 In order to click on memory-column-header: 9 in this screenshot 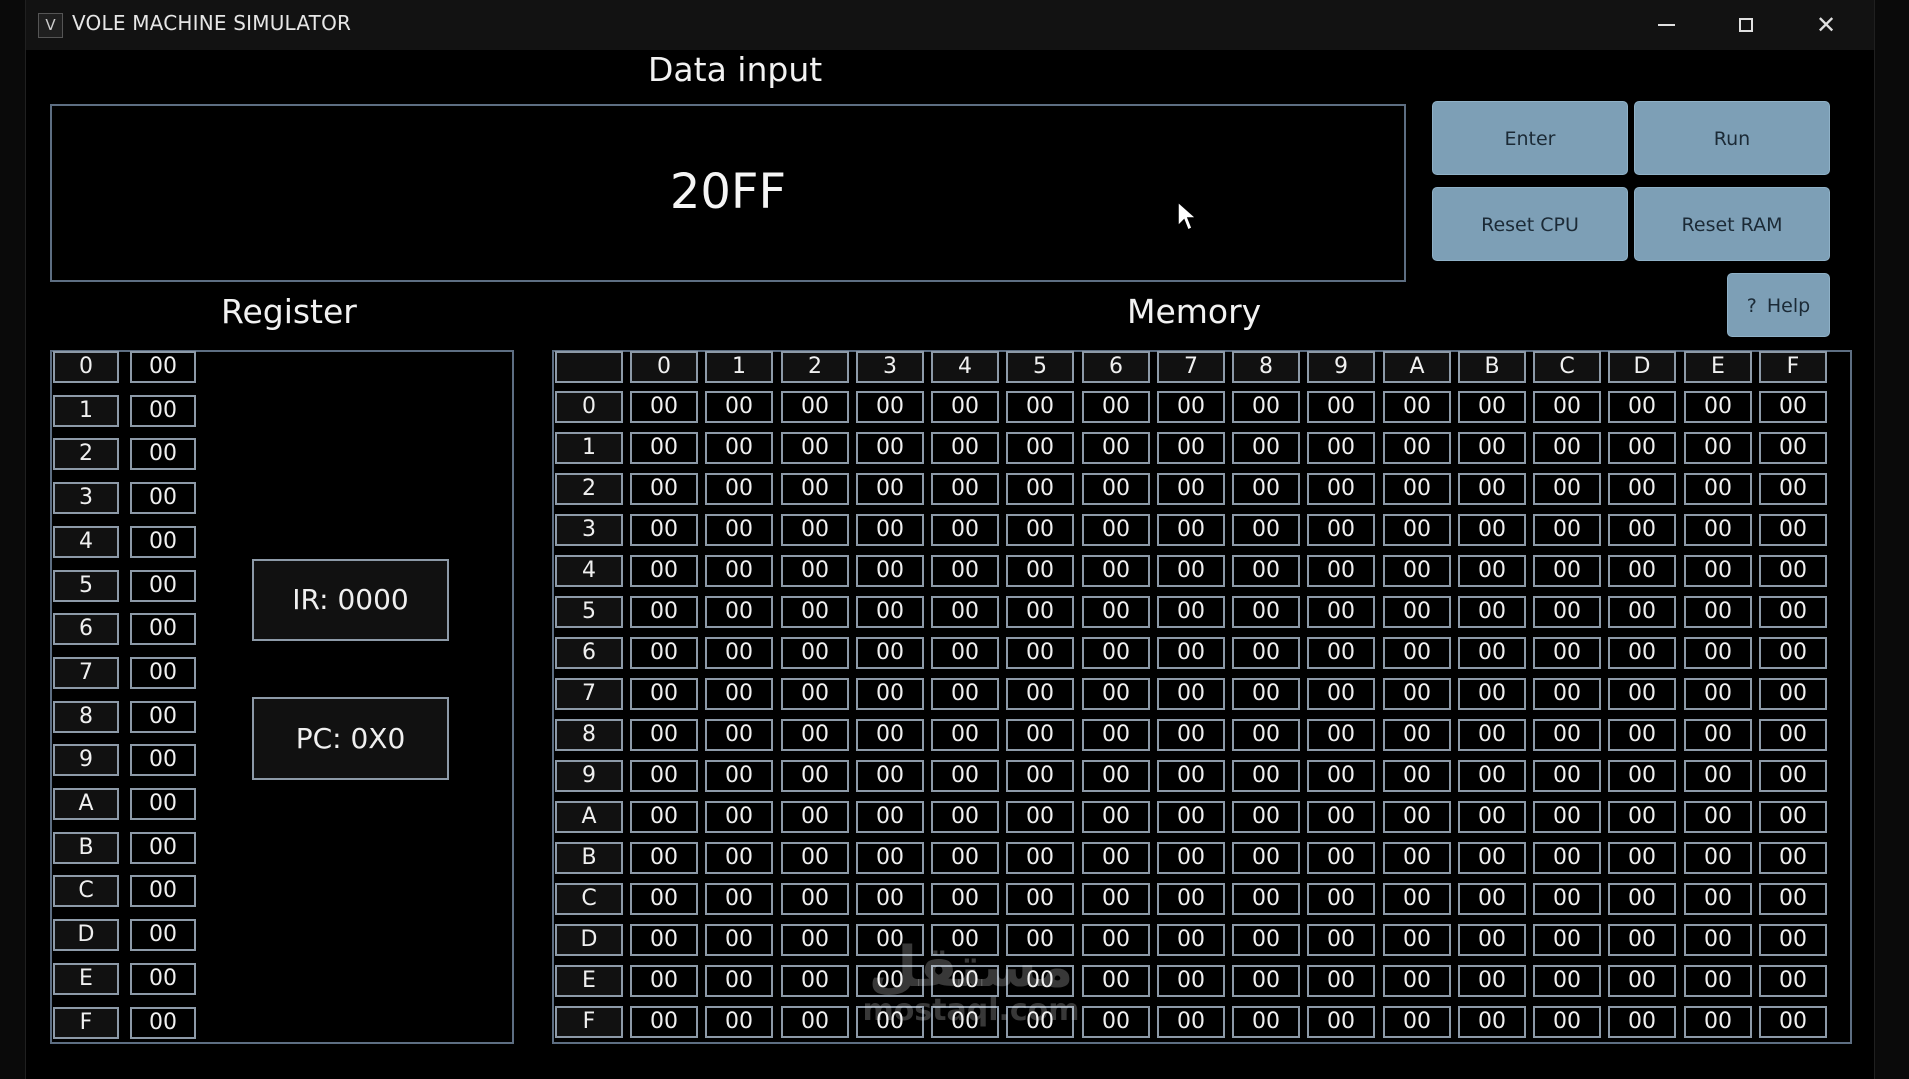, I will do `click(1341, 367)`.